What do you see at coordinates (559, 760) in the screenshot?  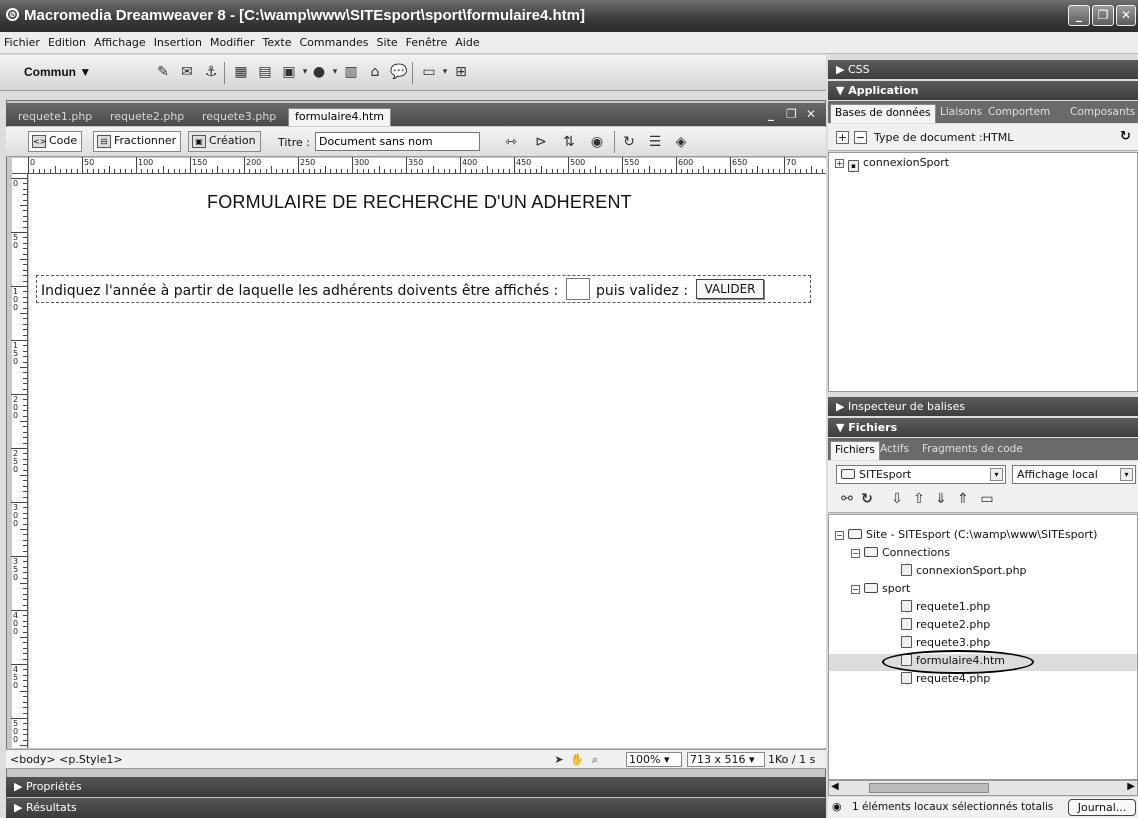 I see `select-tool-icon: ➤` at bounding box center [559, 760].